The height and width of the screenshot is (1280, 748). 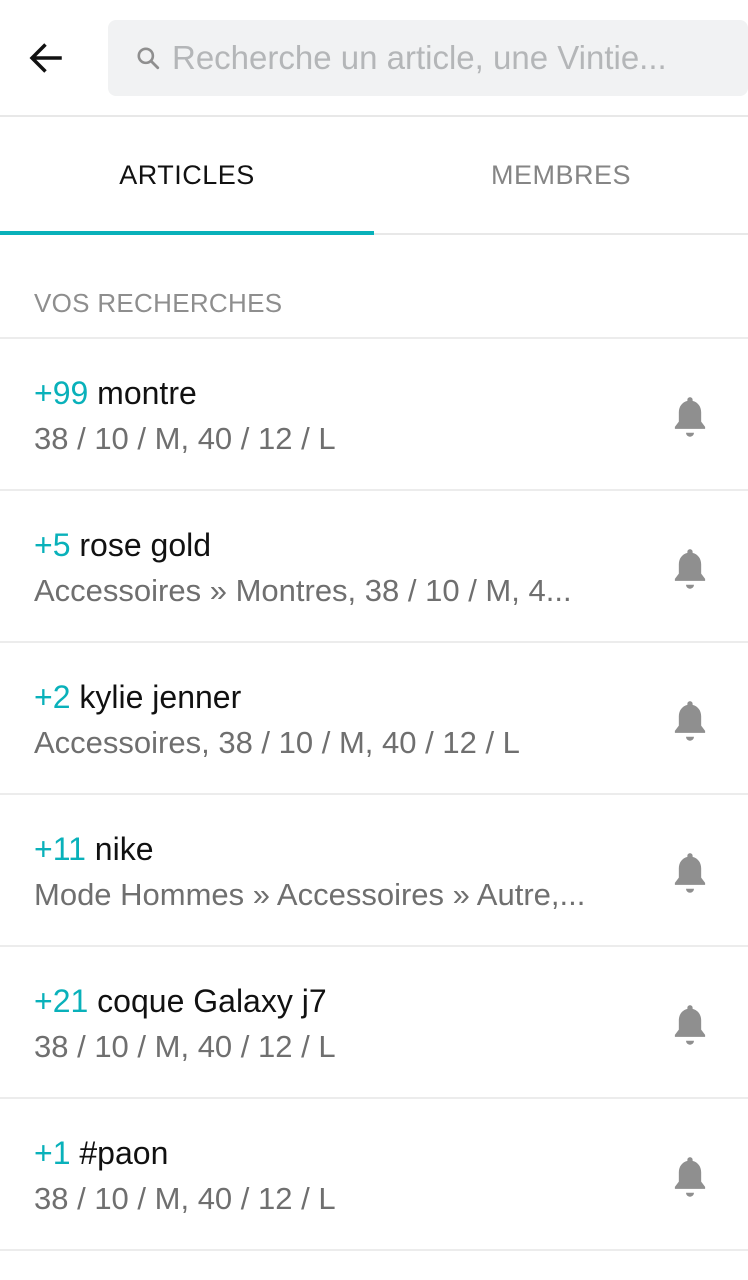 I want to click on search-icon, so click(x=148, y=58).